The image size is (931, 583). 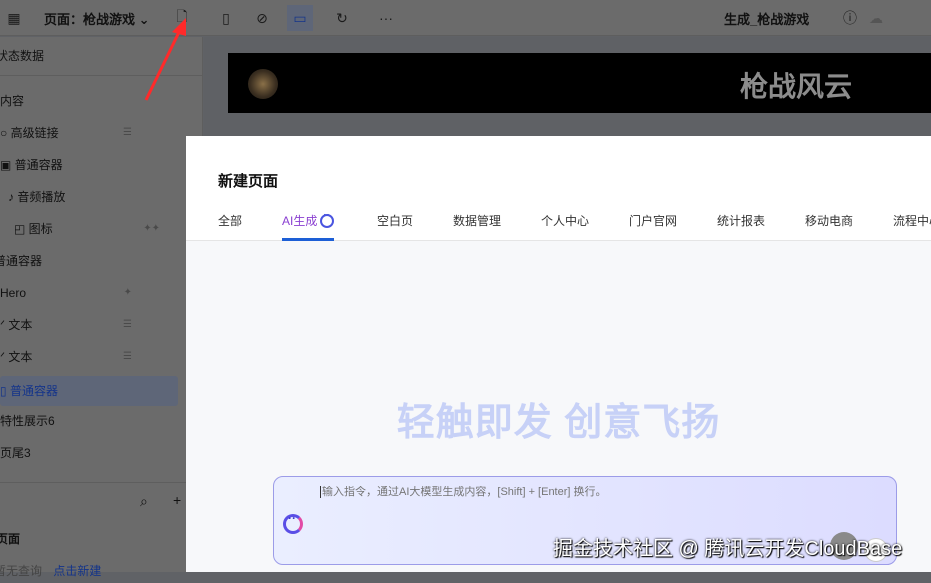 I want to click on mobile-icon: ▯, so click(x=226, y=18).